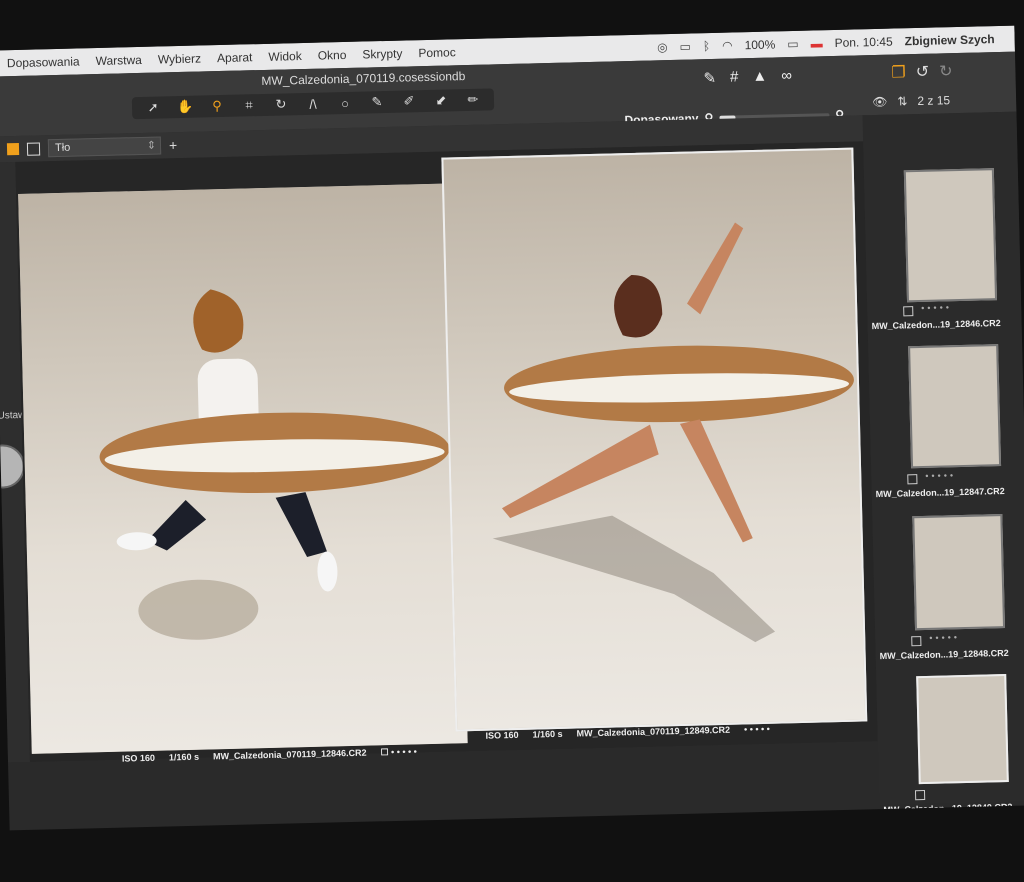 This screenshot has height=882, width=1024. Describe the element at coordinates (345, 103) in the screenshot. I see `spot-tool-icon: ○` at that location.